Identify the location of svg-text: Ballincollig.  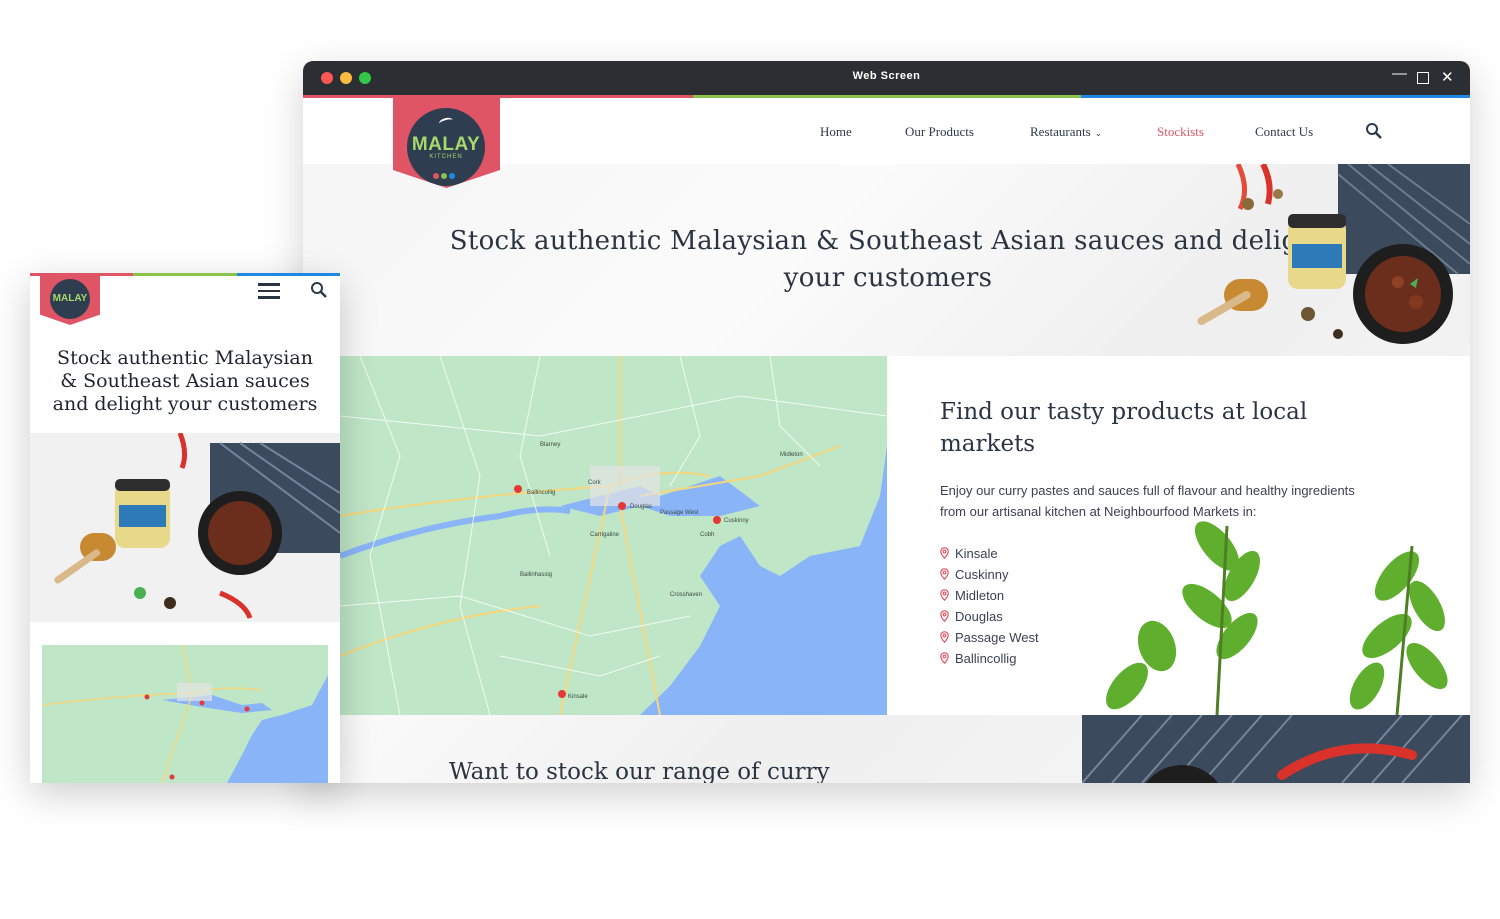
(541, 493).